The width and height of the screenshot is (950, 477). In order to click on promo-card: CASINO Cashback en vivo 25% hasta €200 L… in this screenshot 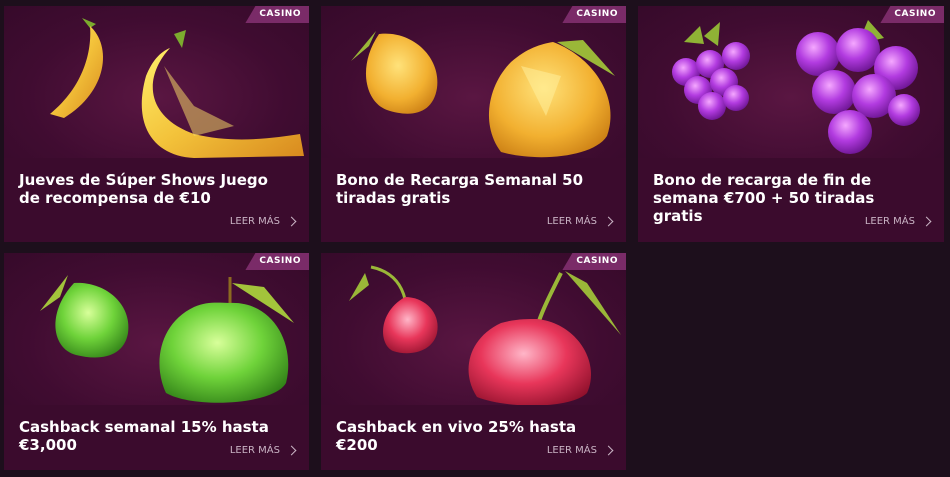, I will do `click(473, 361)`.